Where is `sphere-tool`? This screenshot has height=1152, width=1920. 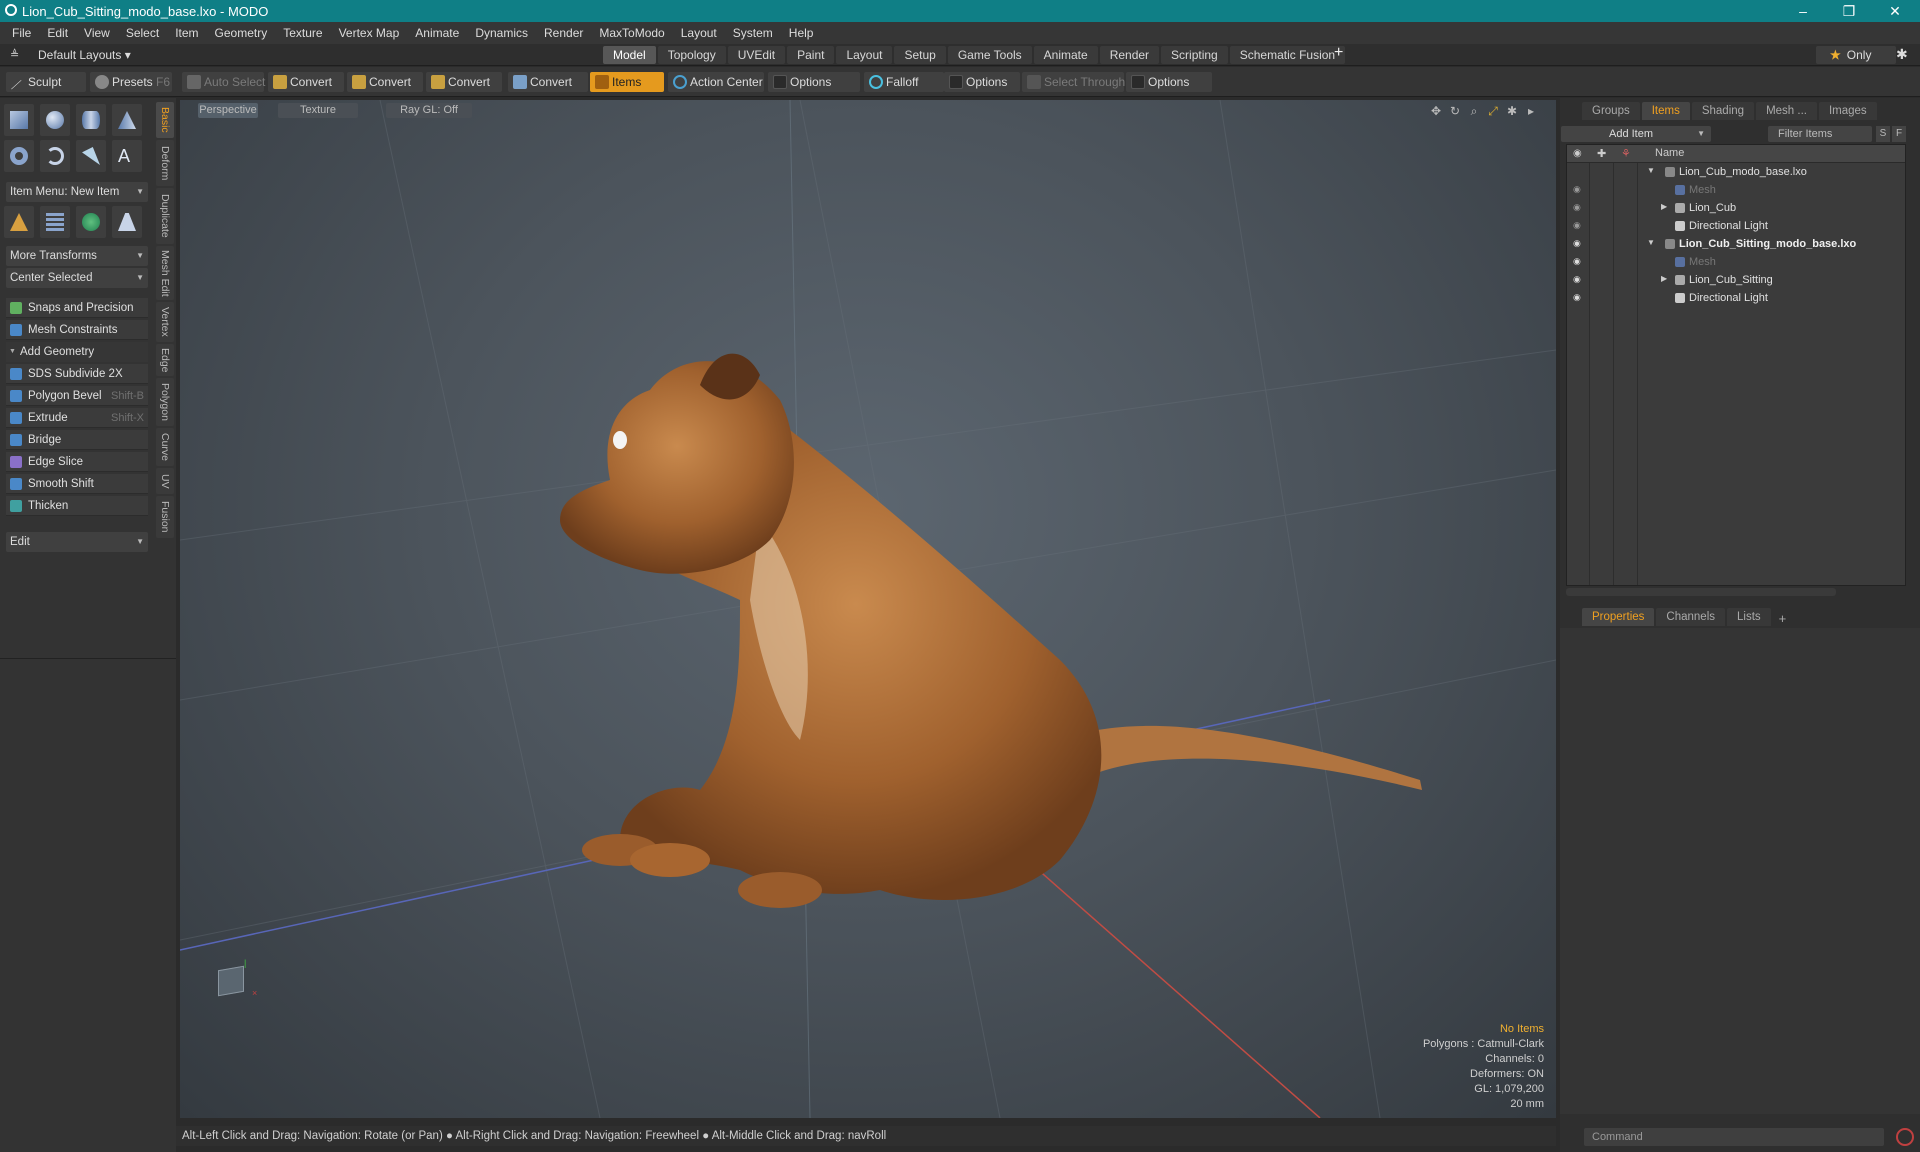 sphere-tool is located at coordinates (55, 120).